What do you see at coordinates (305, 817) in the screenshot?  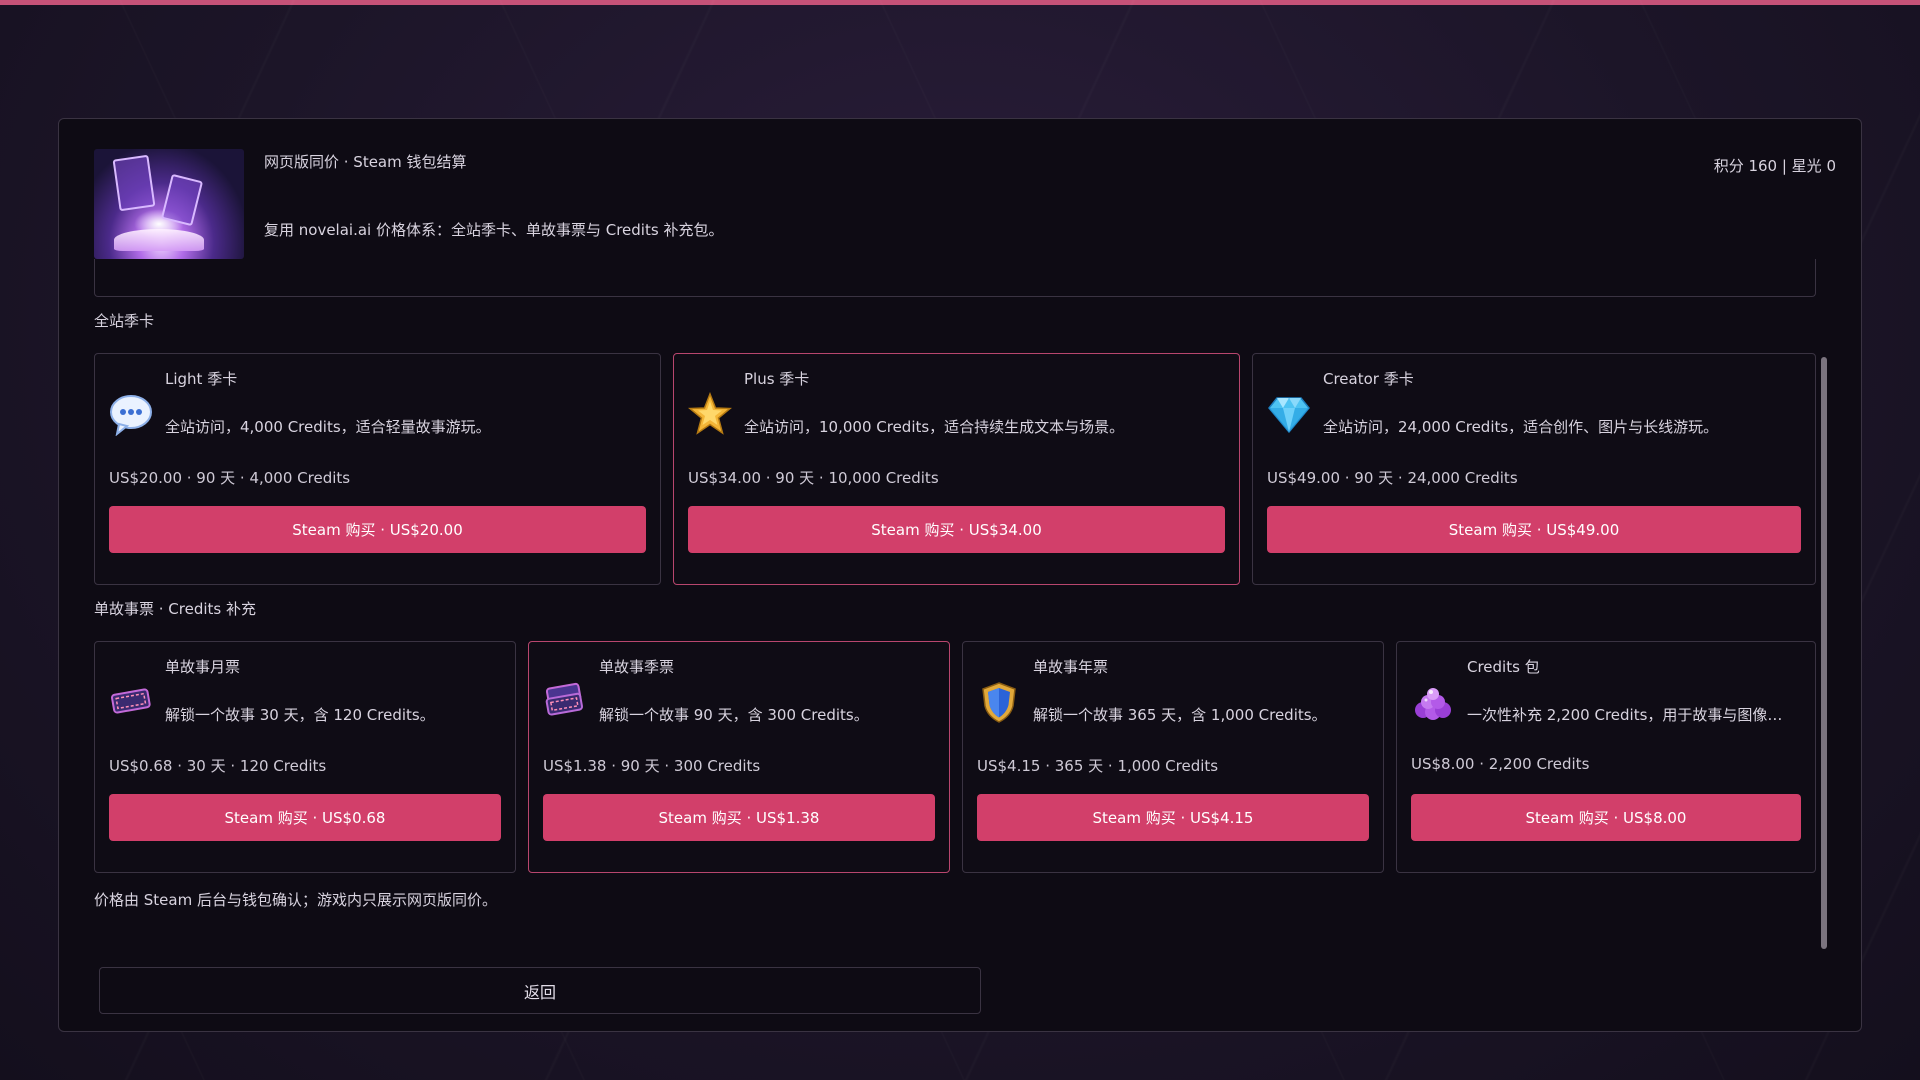 I see `steam-buy-button-month: Steam 购买 · US$0.68` at bounding box center [305, 817].